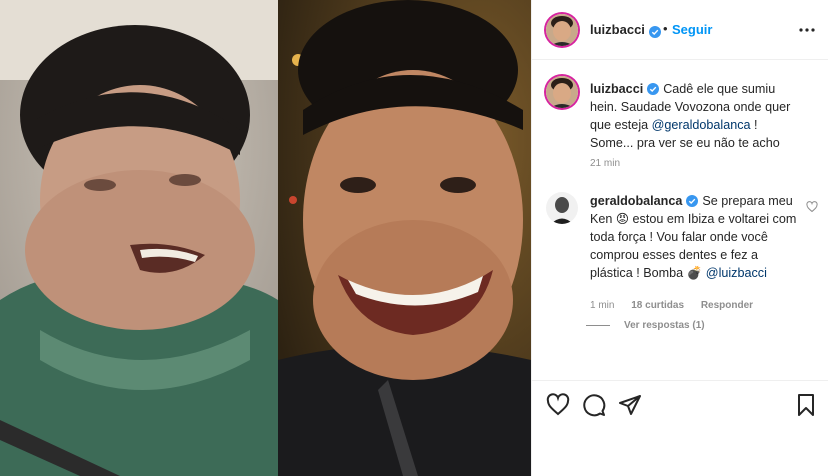 The width and height of the screenshot is (828, 476). Describe the element at coordinates (617, 29) in the screenshot. I see `author-username: luizbacci` at that location.